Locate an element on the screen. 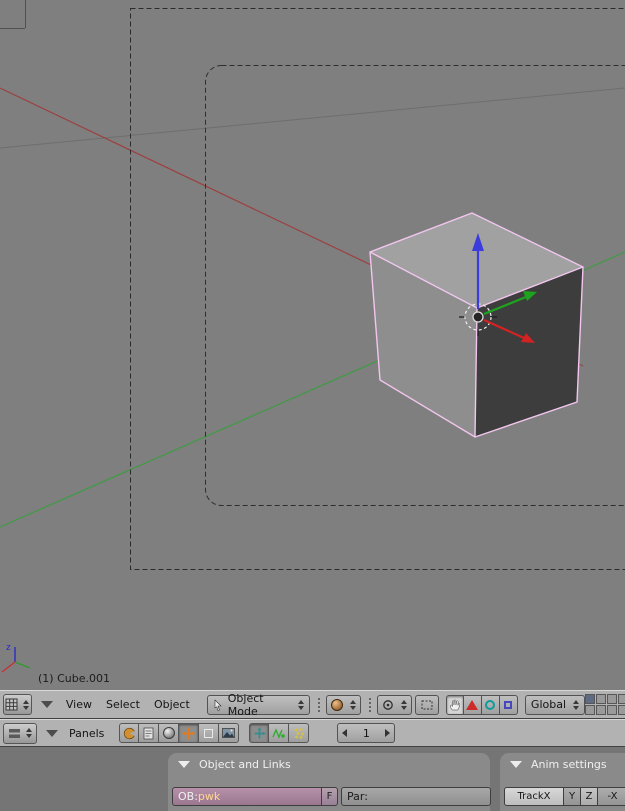  logic-context-icon is located at coordinates (129, 733).